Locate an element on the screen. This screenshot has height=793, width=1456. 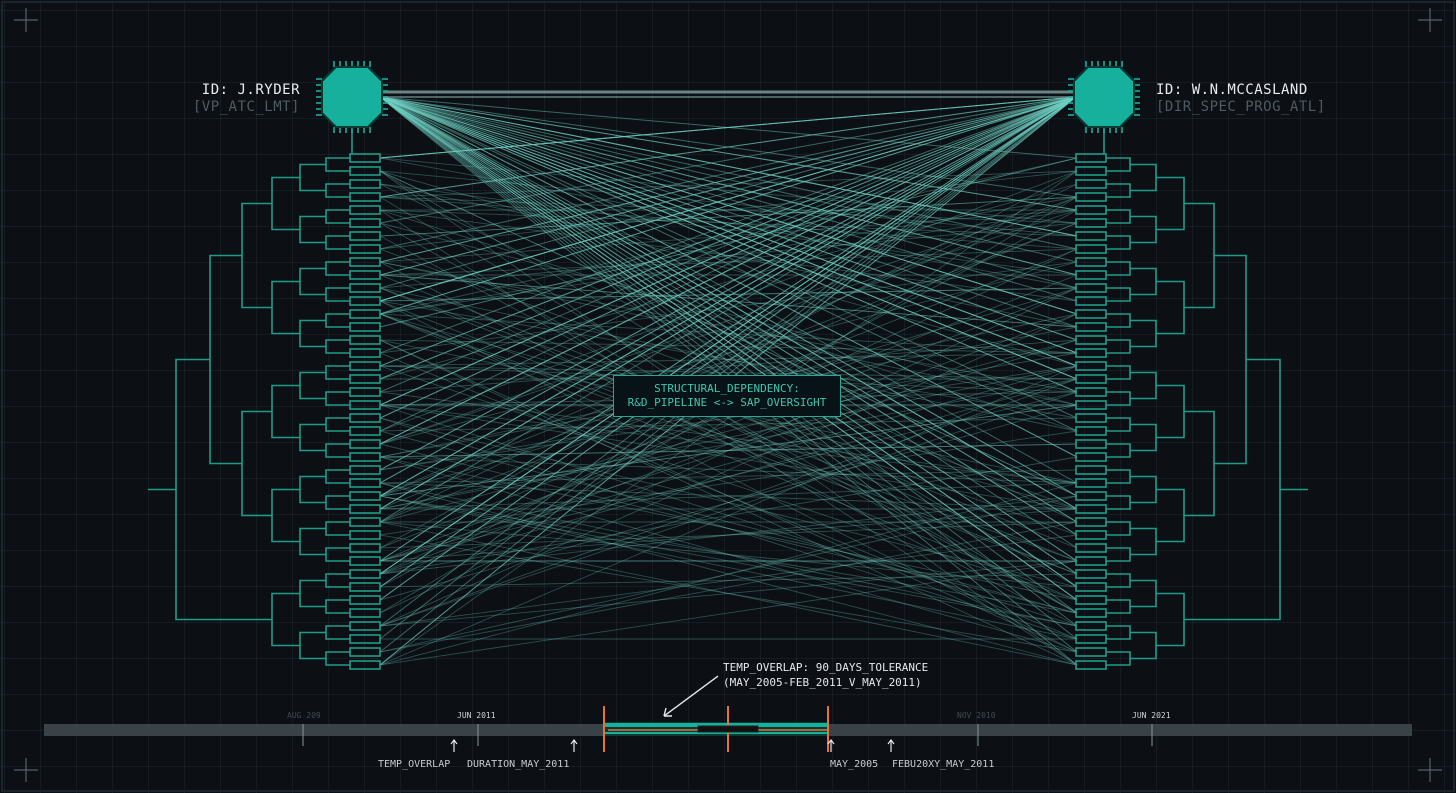
timeline-marker-label: FEBU20XY_MAY_2011 is located at coordinates (943, 764).